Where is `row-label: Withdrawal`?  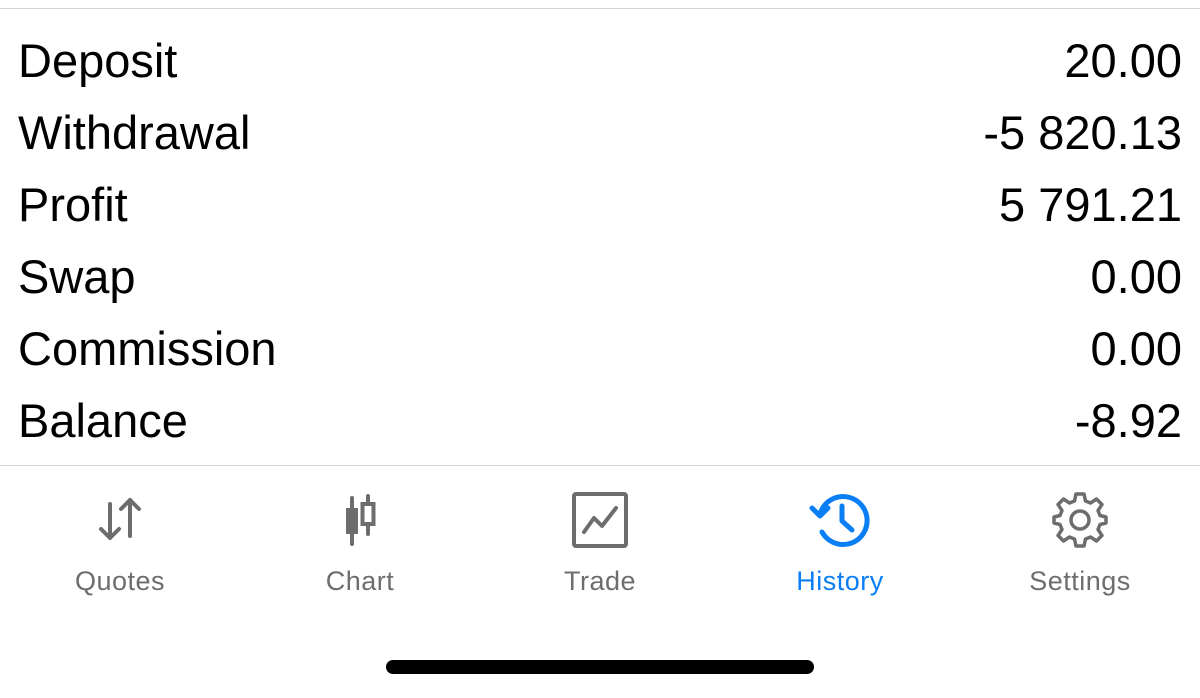
row-label: Withdrawal is located at coordinates (134, 132).